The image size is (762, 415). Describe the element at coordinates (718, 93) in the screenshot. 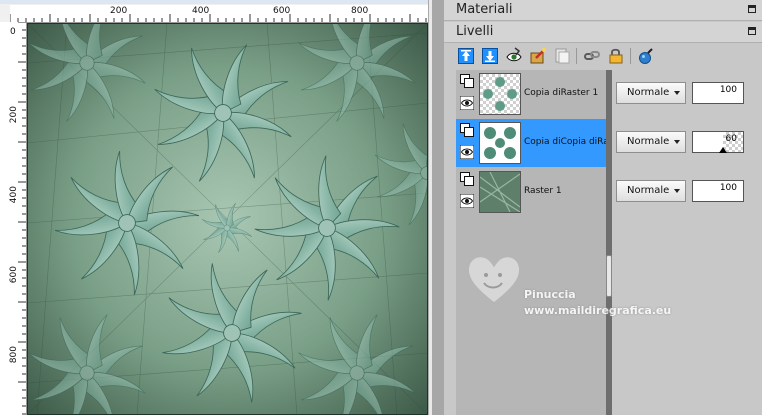

I see `opacity-slider-layer-1: 100` at that location.